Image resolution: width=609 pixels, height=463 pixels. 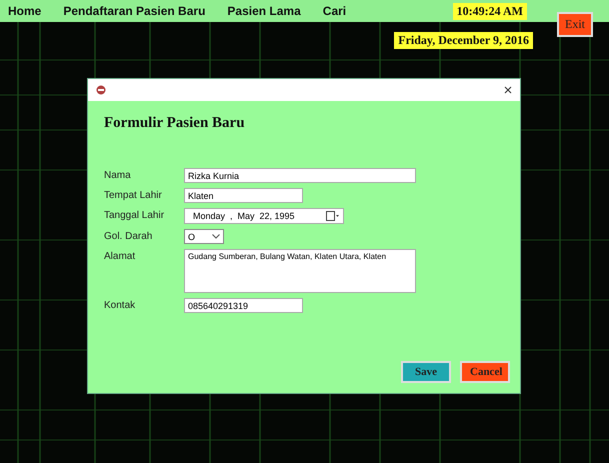 I want to click on field-label: Kontak, so click(x=120, y=305).